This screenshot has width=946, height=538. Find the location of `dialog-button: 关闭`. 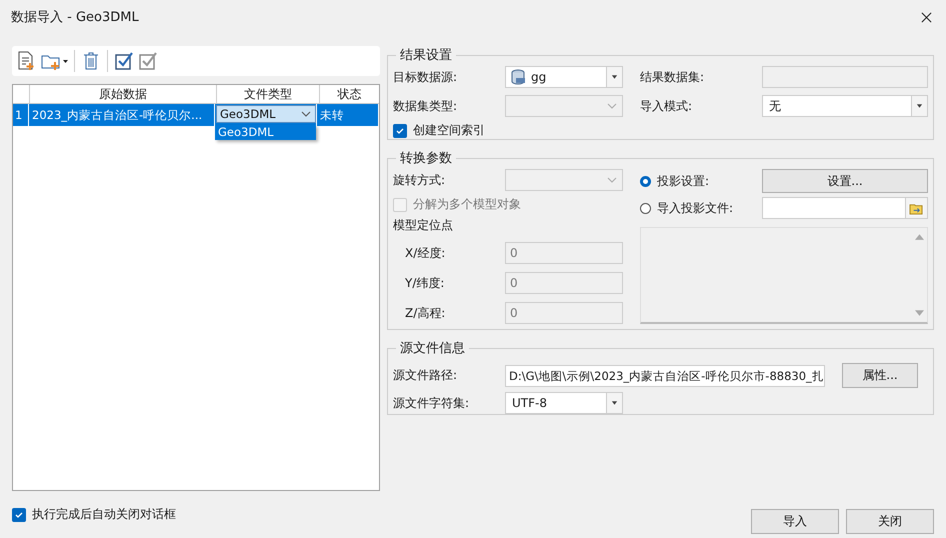

dialog-button: 关闭 is located at coordinates (890, 521).